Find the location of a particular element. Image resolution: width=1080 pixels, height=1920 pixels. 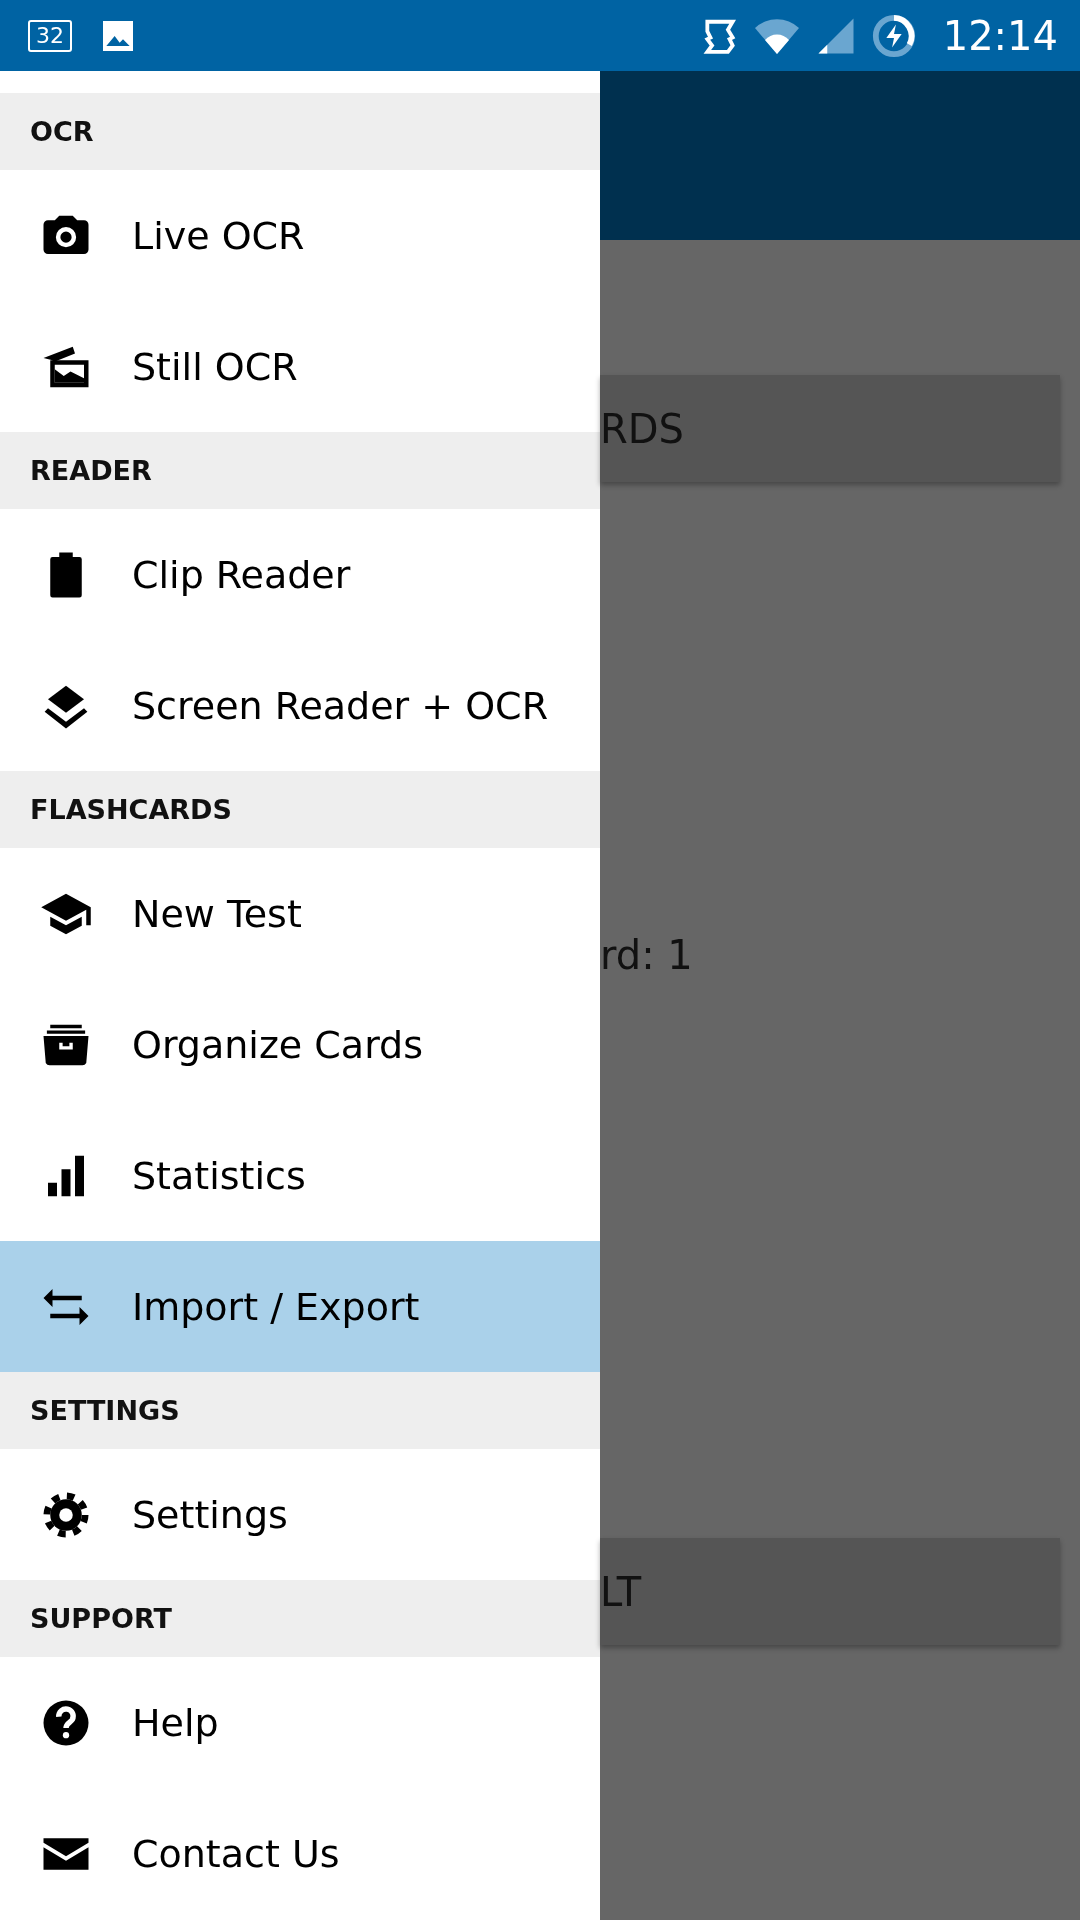

card-count-text: rd: 1 is located at coordinates (647, 955).